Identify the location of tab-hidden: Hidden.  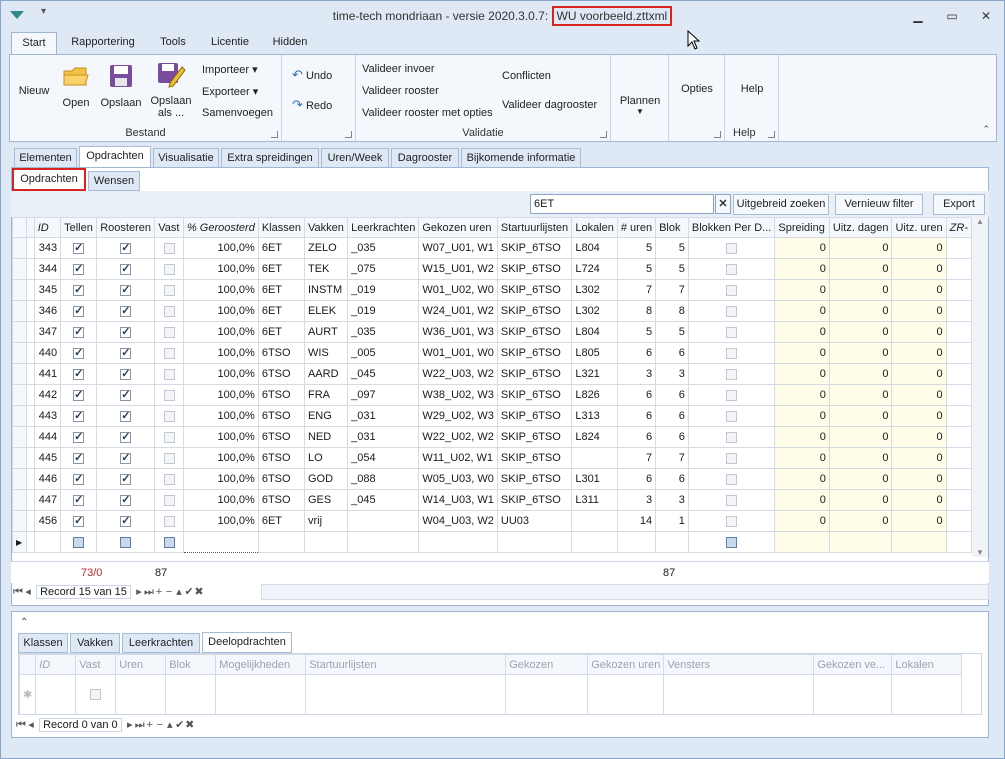
(290, 43).